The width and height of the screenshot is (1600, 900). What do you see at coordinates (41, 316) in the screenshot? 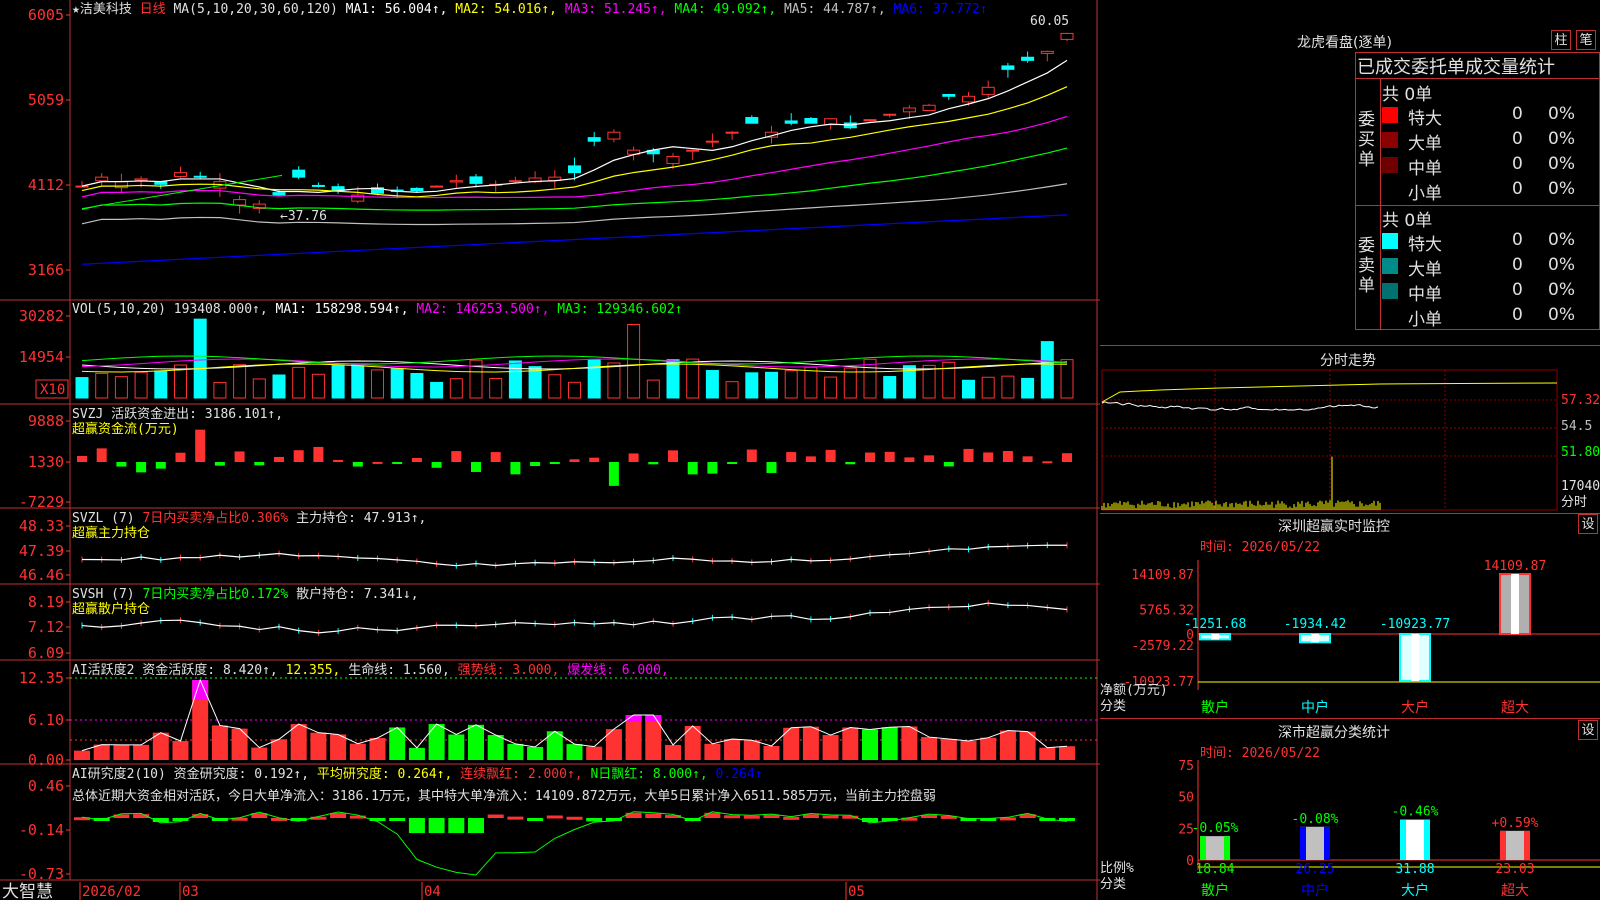
I see `vol-y-tick: 30282` at bounding box center [41, 316].